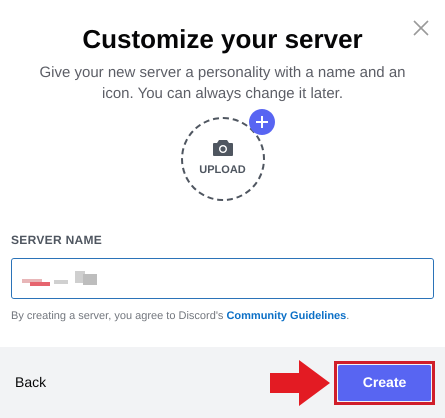 Image resolution: width=445 pixels, height=418 pixels. What do you see at coordinates (300, 383) in the screenshot?
I see `arrow-icon` at bounding box center [300, 383].